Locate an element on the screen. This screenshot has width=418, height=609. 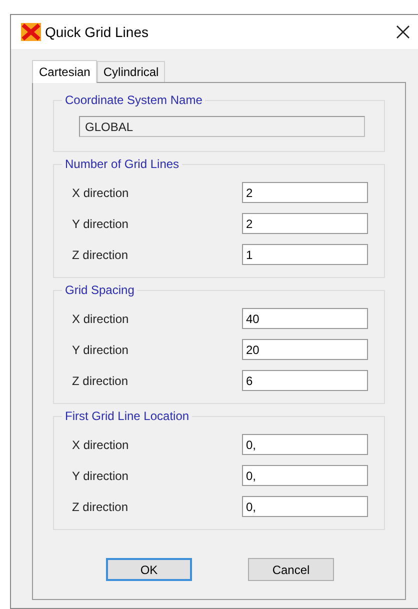
input-field: 20 is located at coordinates (305, 349).